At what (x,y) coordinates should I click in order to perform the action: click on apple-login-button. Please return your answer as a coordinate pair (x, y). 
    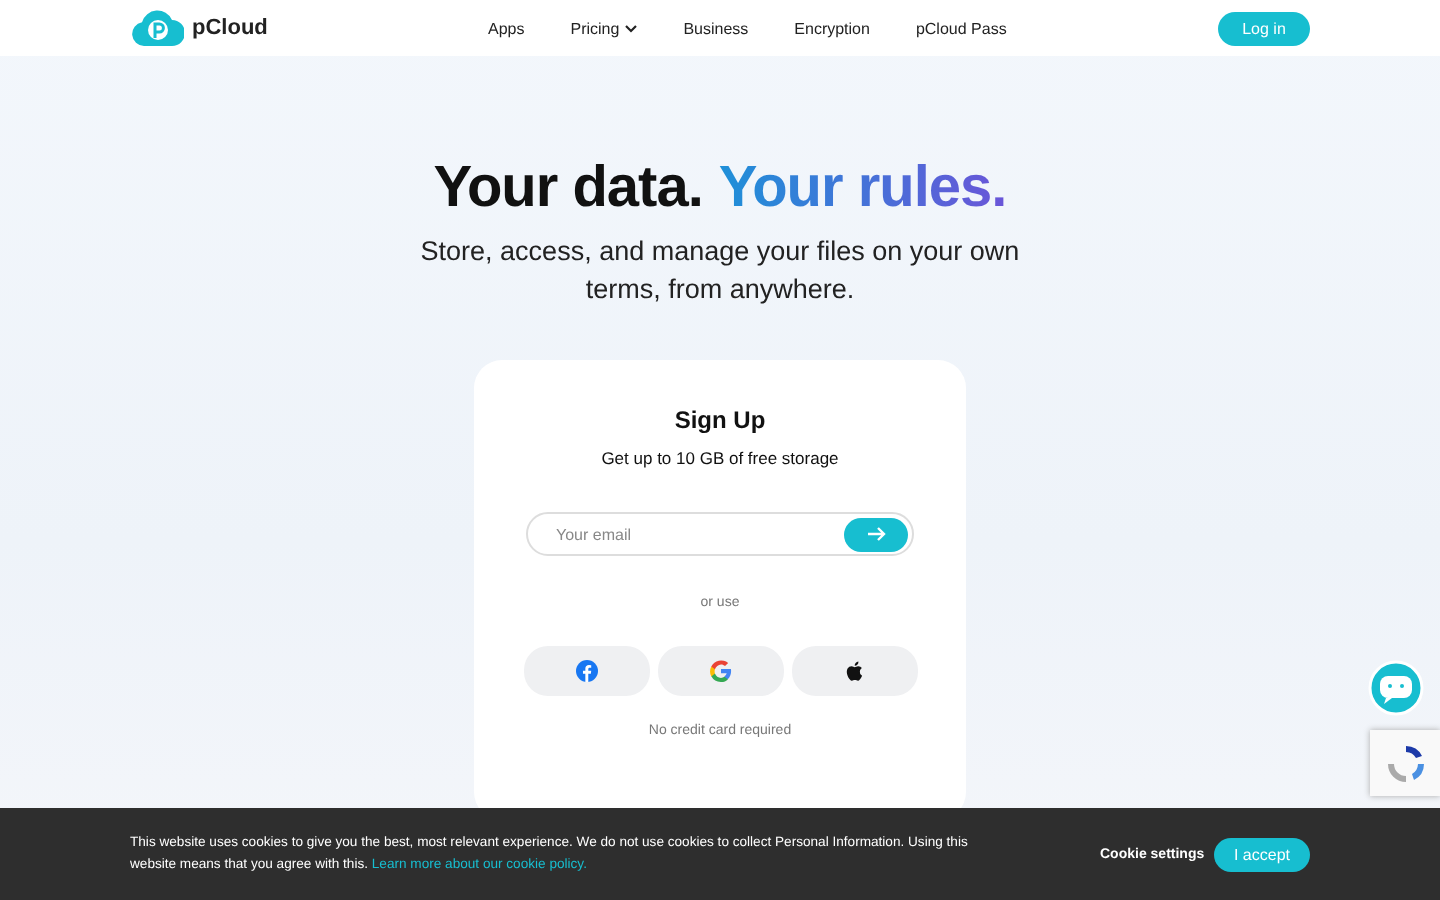
    Looking at the image, I should click on (854, 671).